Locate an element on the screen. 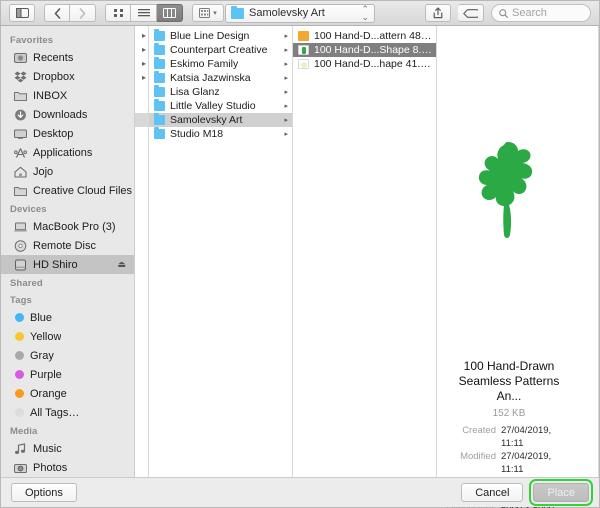 Image resolution: width=600 pixels, height=508 pixels. chevron-right-icon is located at coordinates (82, 13).